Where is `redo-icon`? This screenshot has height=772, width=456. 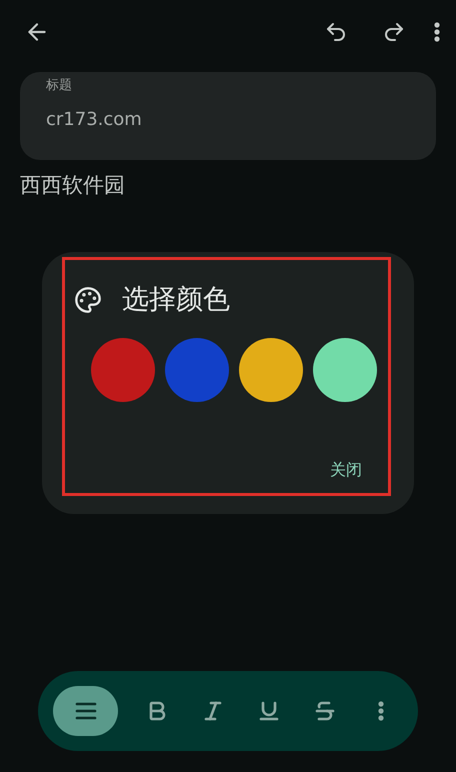
redo-icon is located at coordinates (394, 32).